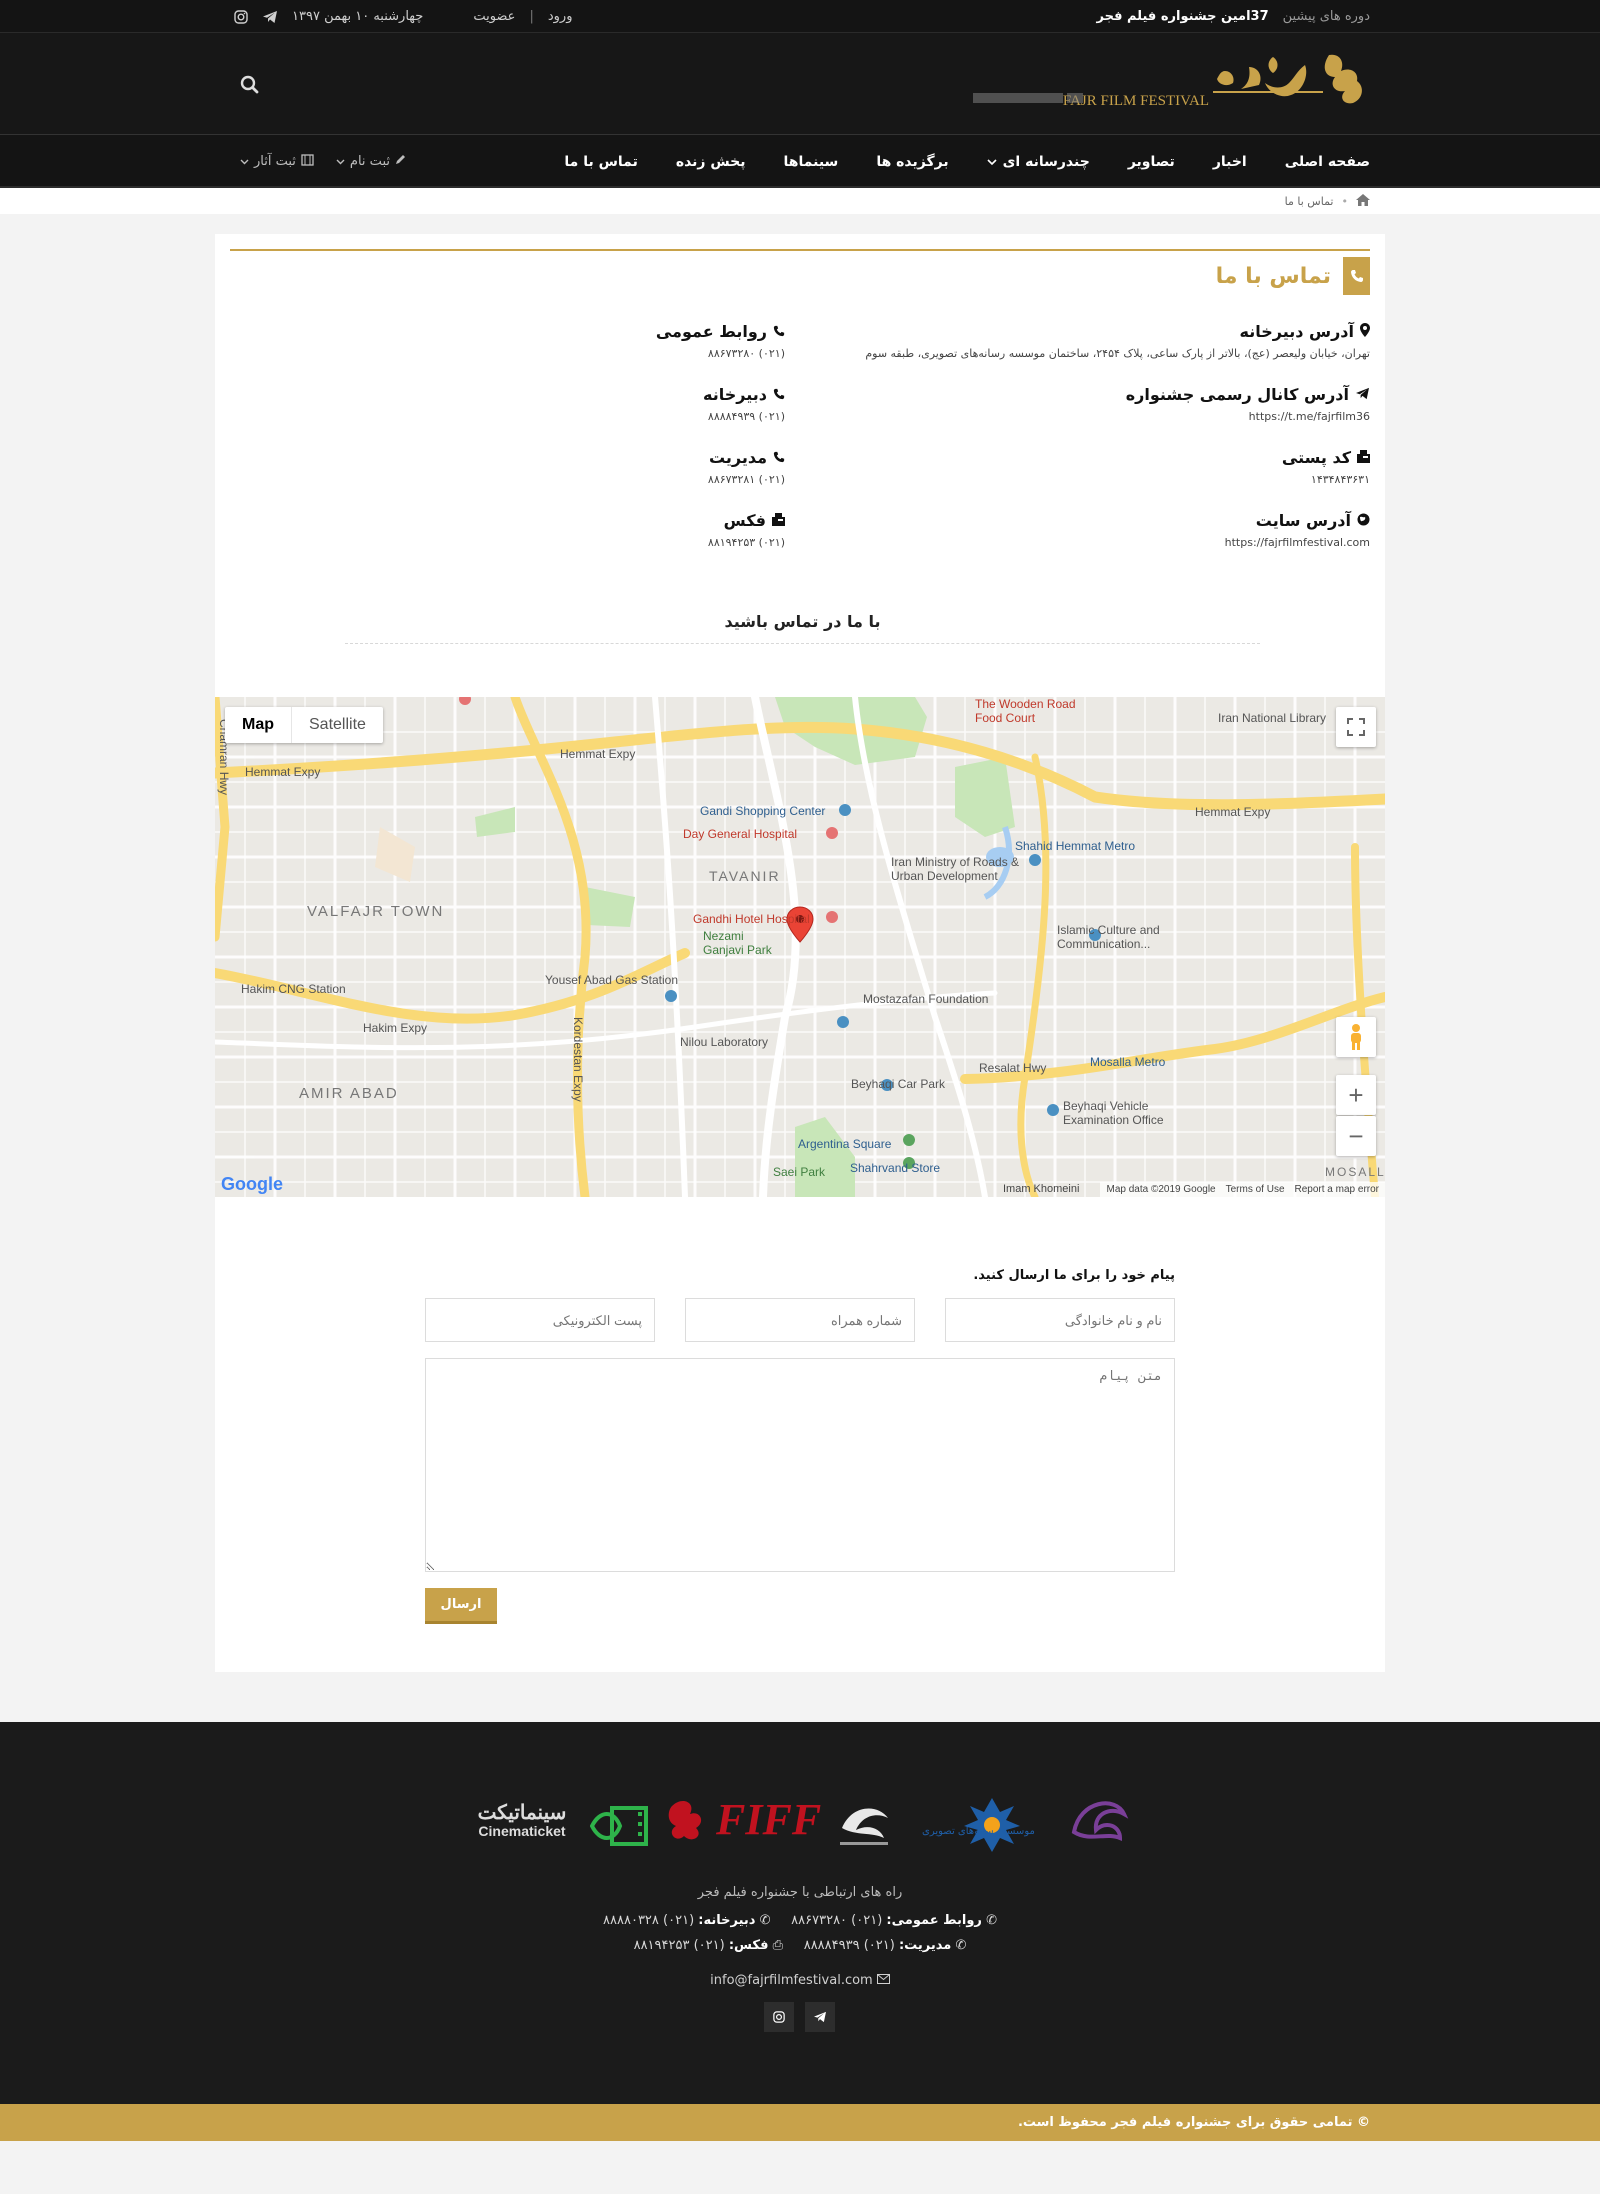 This screenshot has height=2194, width=1600. Describe the element at coordinates (1060, 1320) in the screenshot. I see `name-field` at that location.